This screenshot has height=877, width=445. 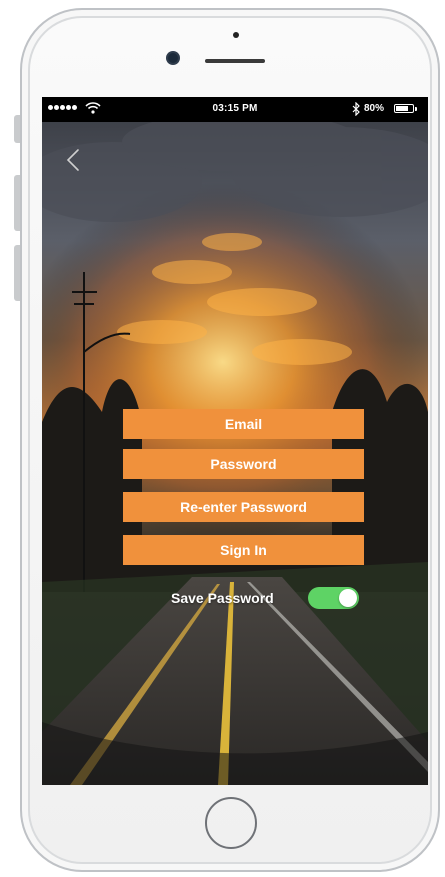 I want to click on toggle-knob, so click(x=348, y=598).